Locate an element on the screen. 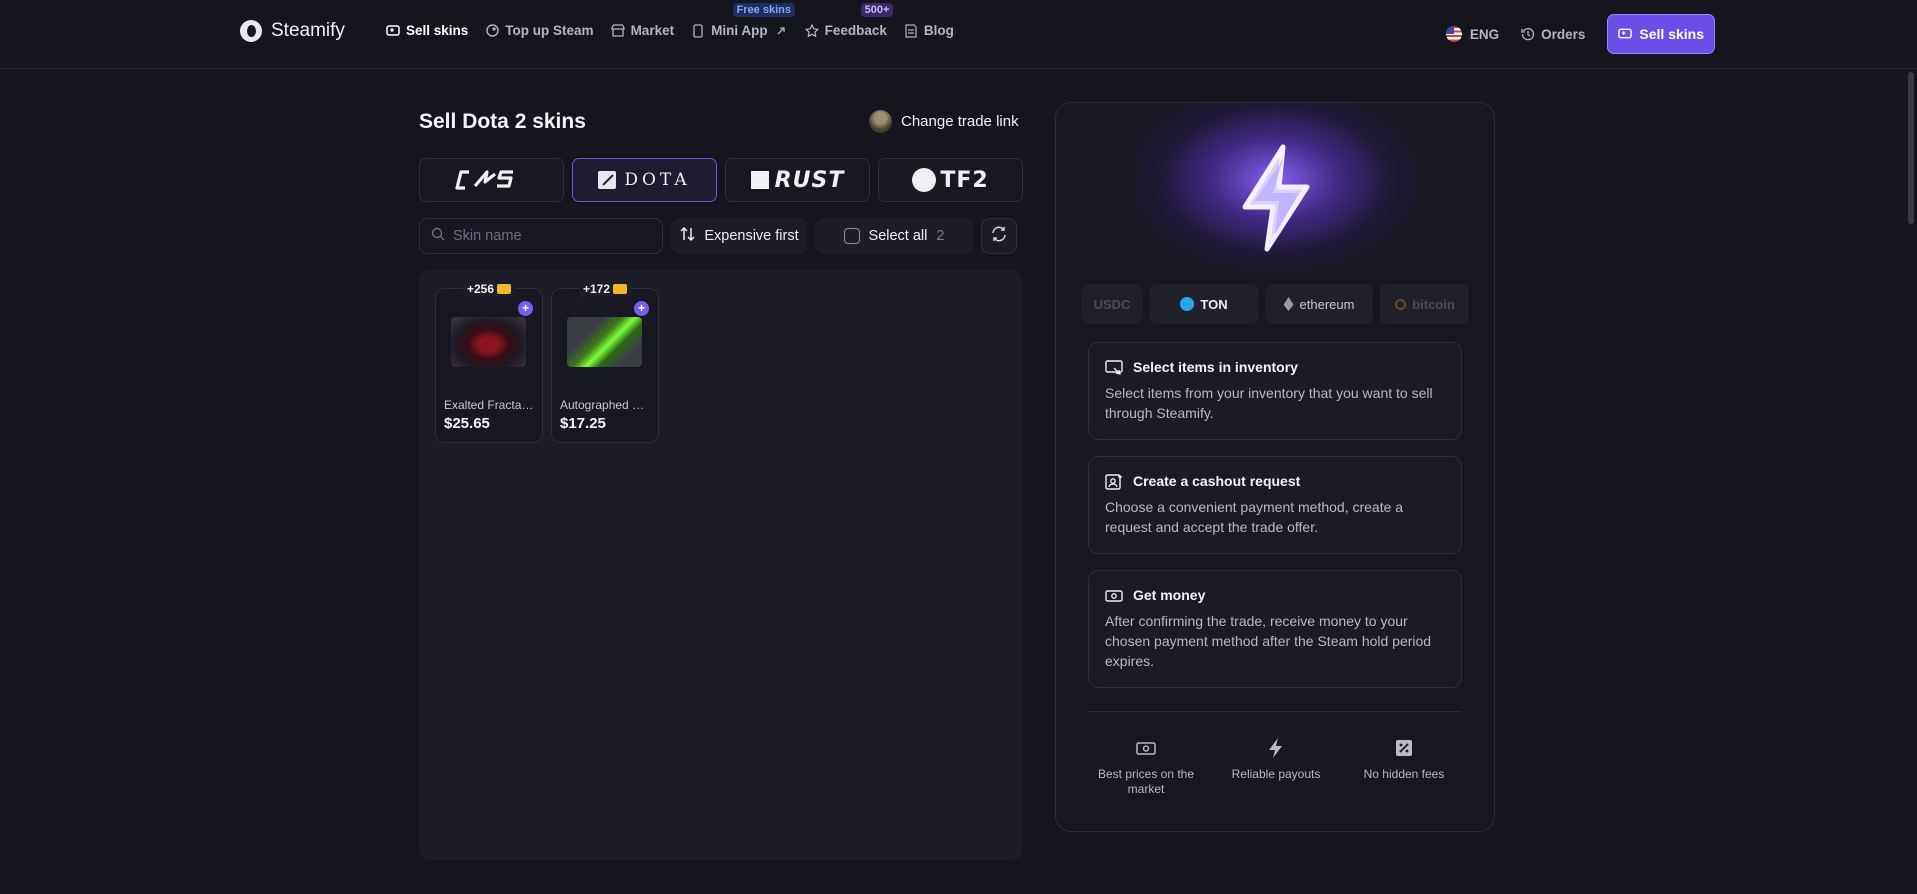 This screenshot has height=894, width=1917. inventory-icon is located at coordinates (1114, 367).